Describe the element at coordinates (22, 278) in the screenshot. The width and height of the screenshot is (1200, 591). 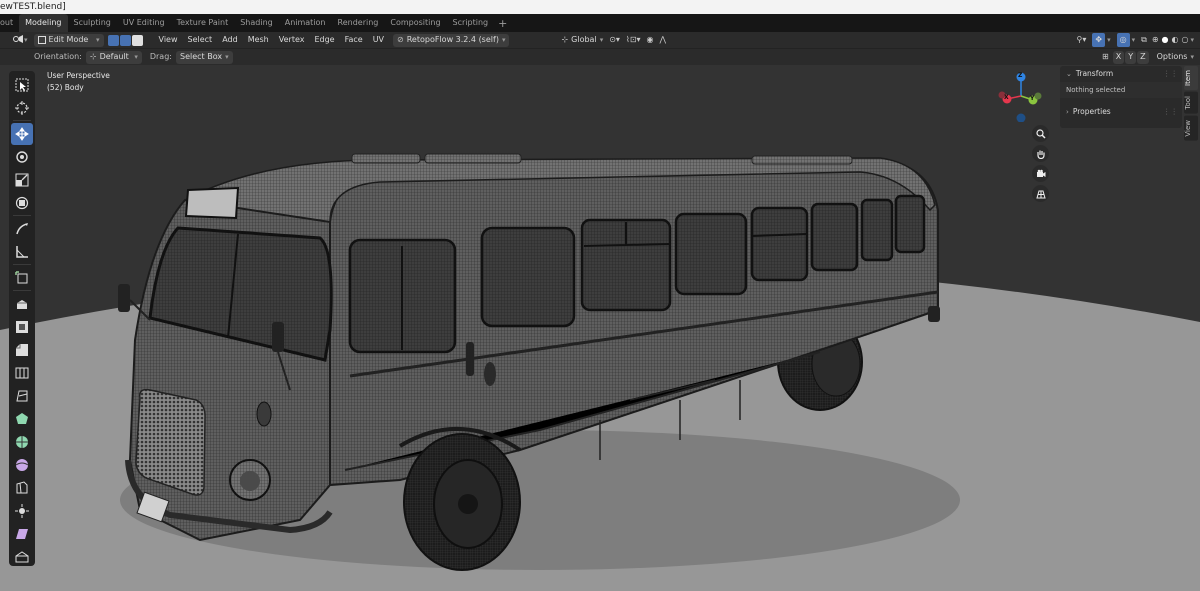
I see `add-cube-icon` at that location.